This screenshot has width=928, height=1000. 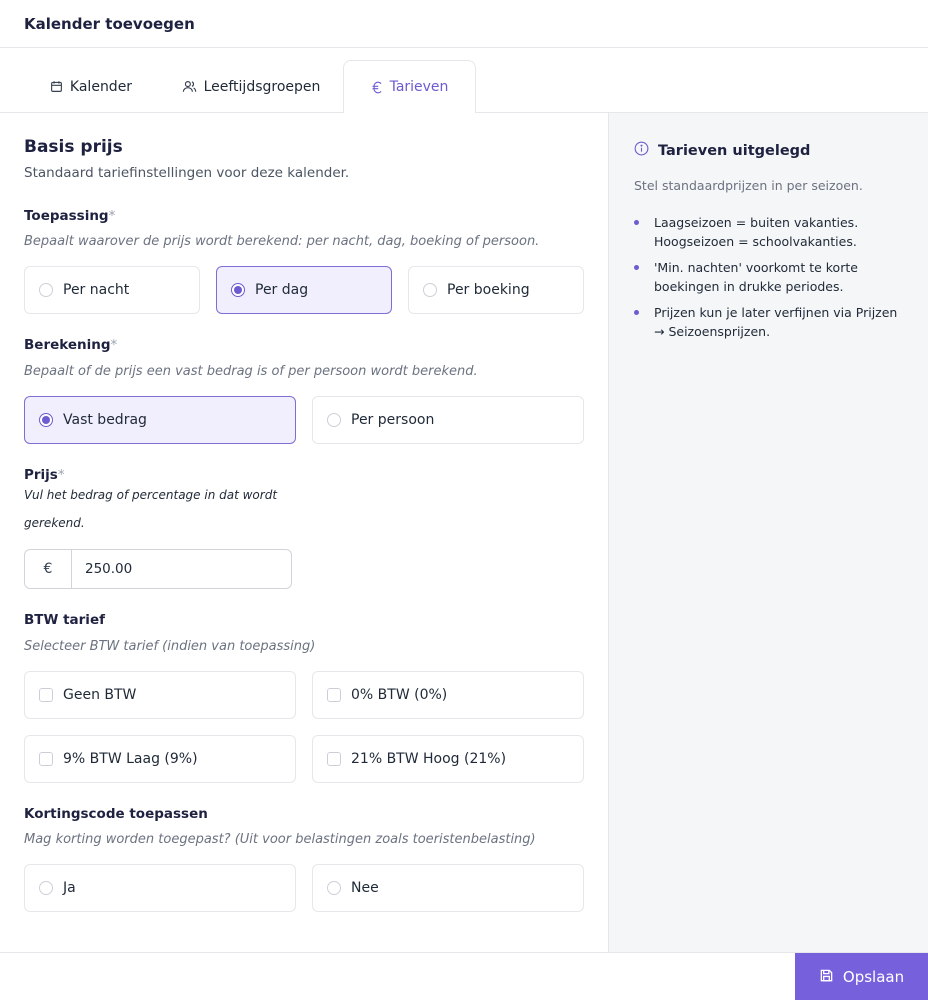 I want to click on price-input, so click(x=181, y=569).